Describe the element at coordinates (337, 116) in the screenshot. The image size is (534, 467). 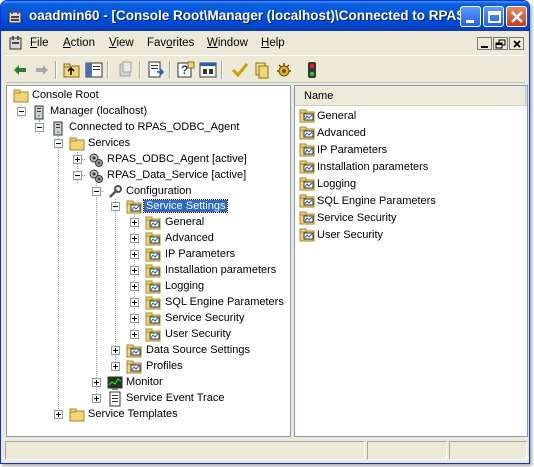
I see `list-item-label: General` at that location.